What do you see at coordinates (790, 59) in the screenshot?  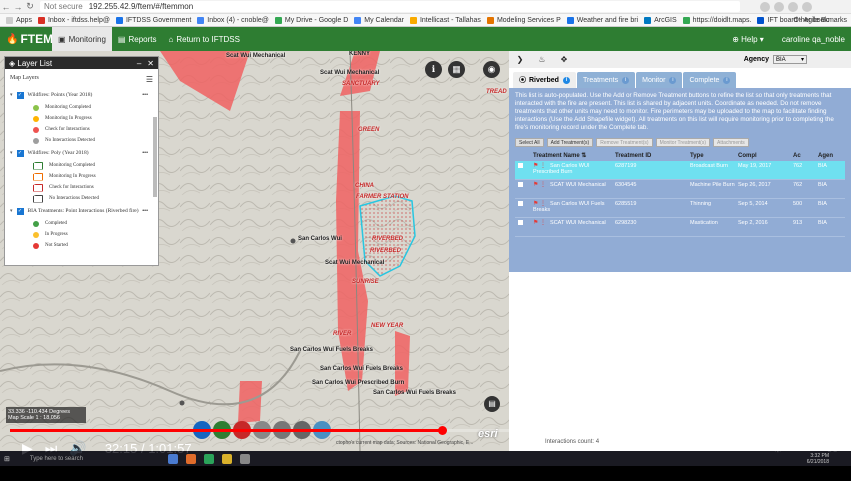 I see `agency-select: BIA ▾` at bounding box center [790, 59].